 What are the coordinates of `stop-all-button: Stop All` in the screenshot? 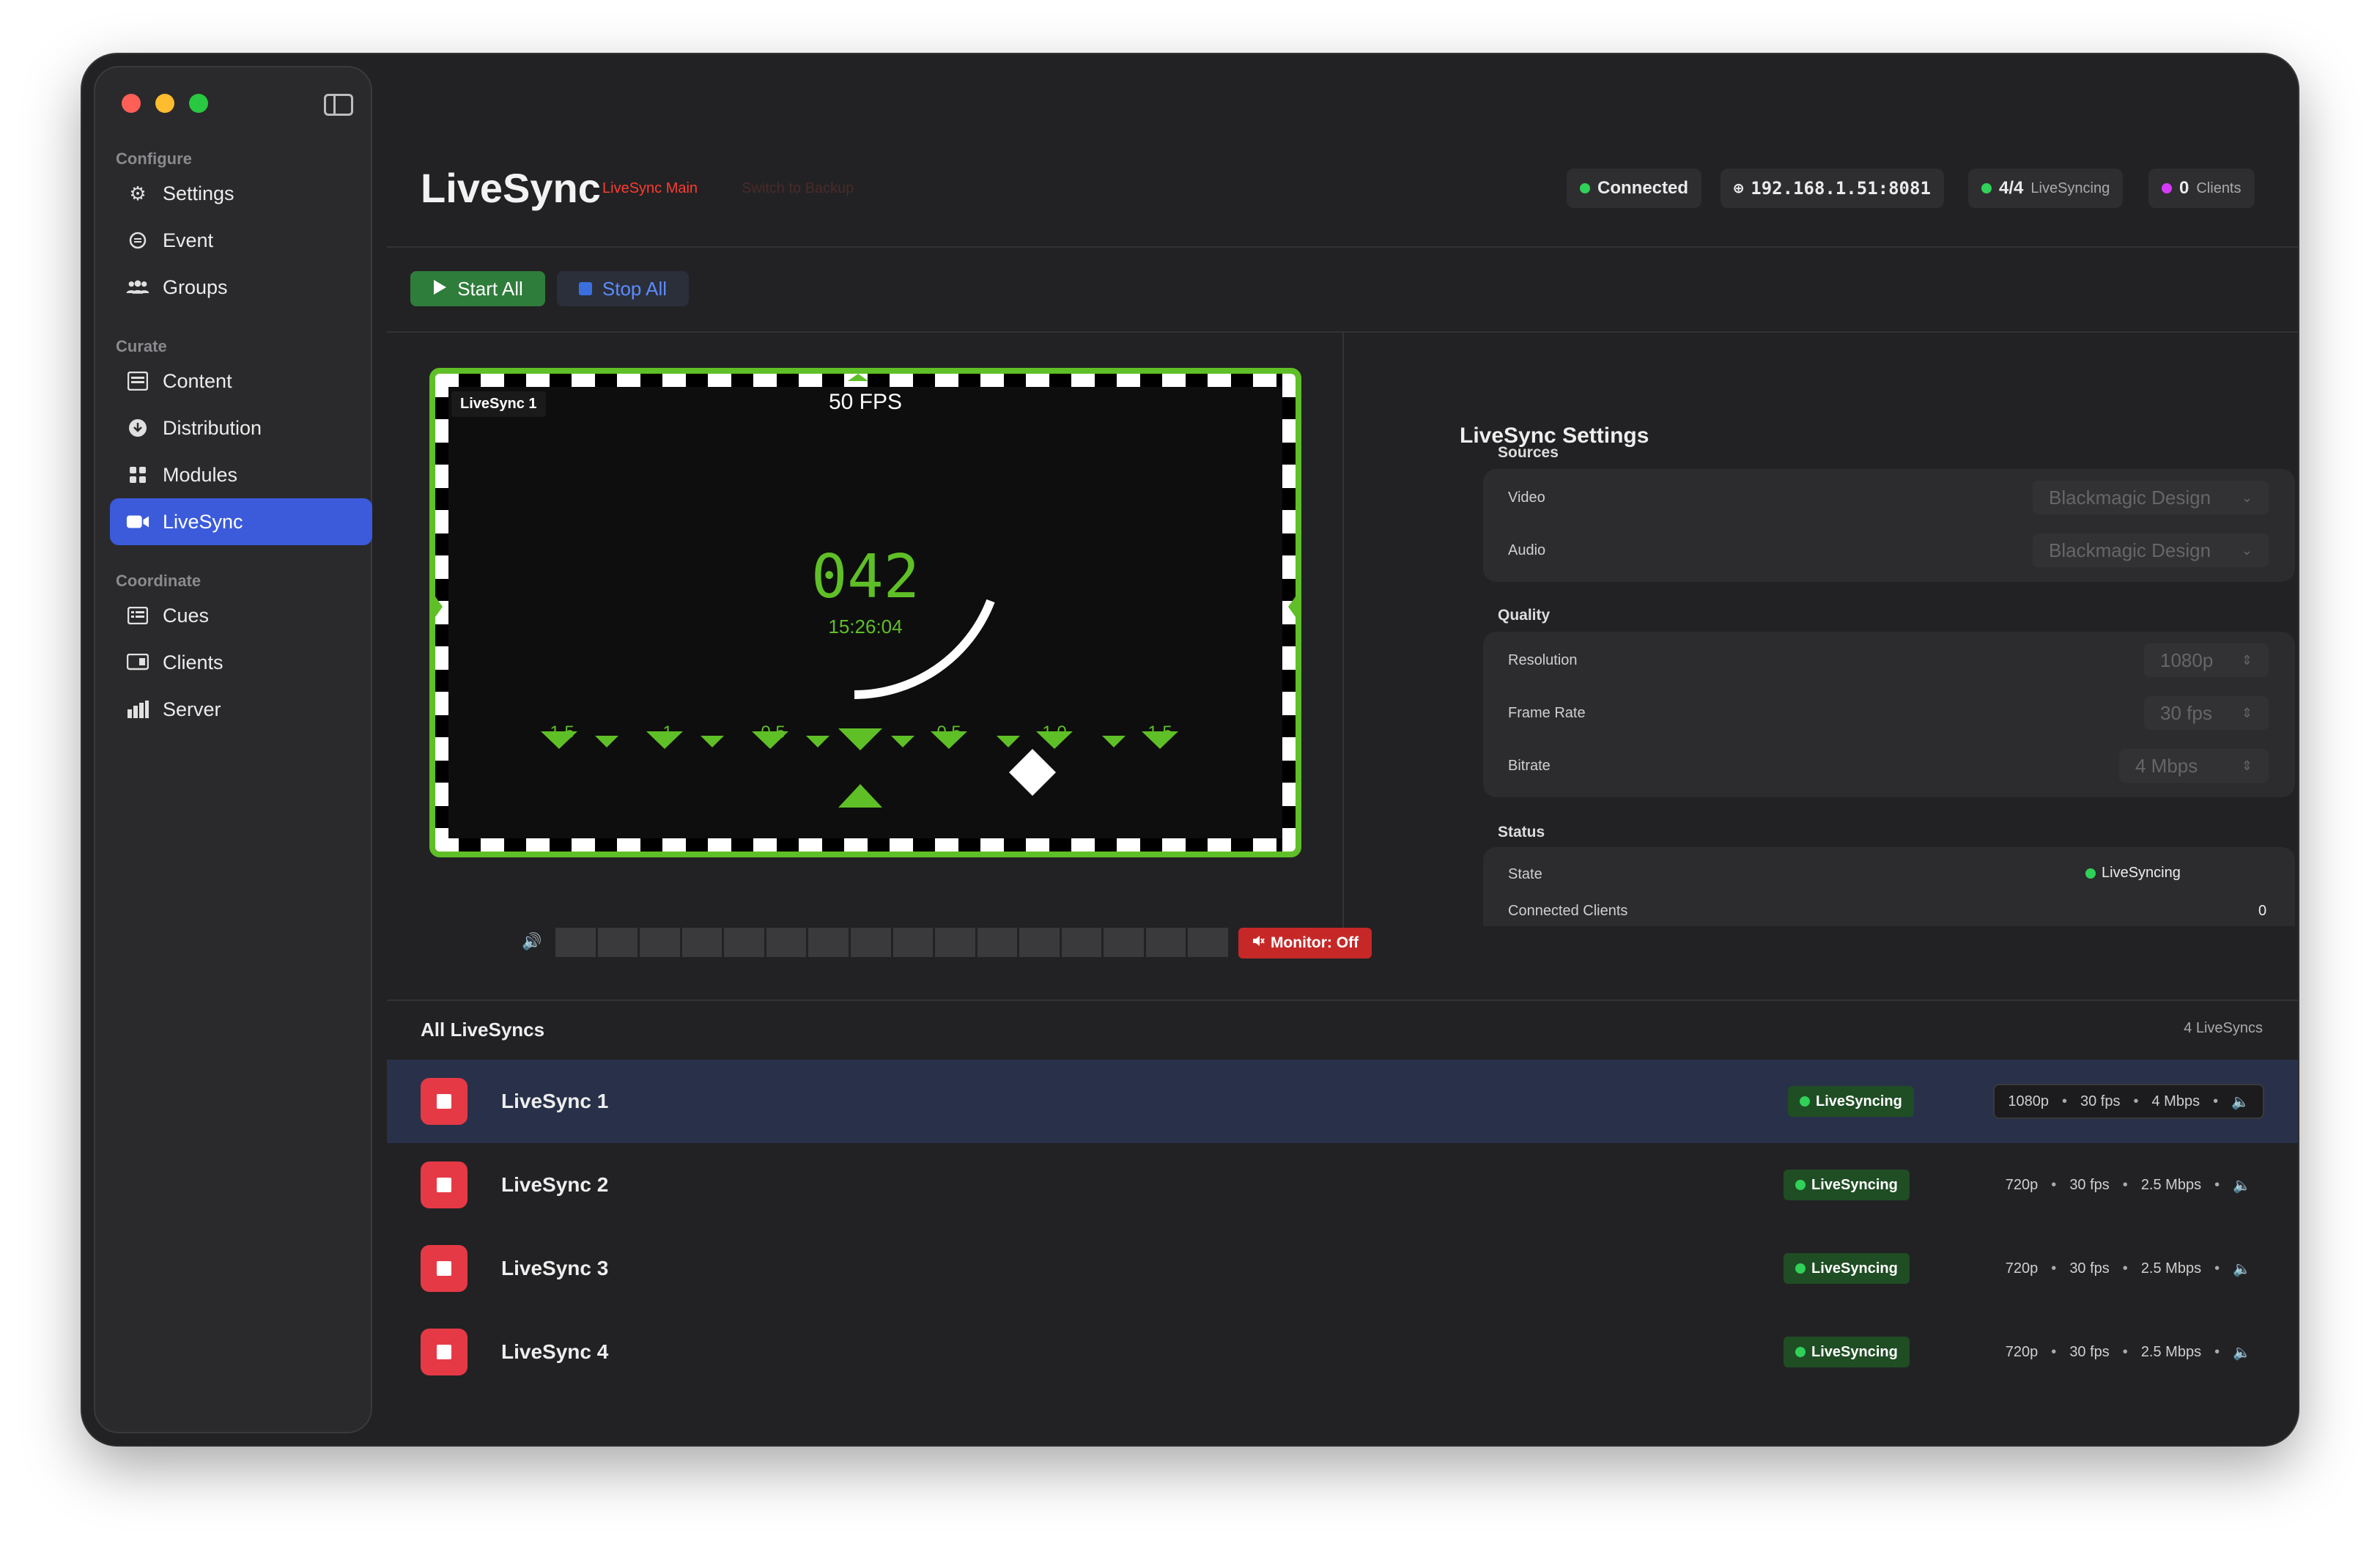 It's located at (623, 288).